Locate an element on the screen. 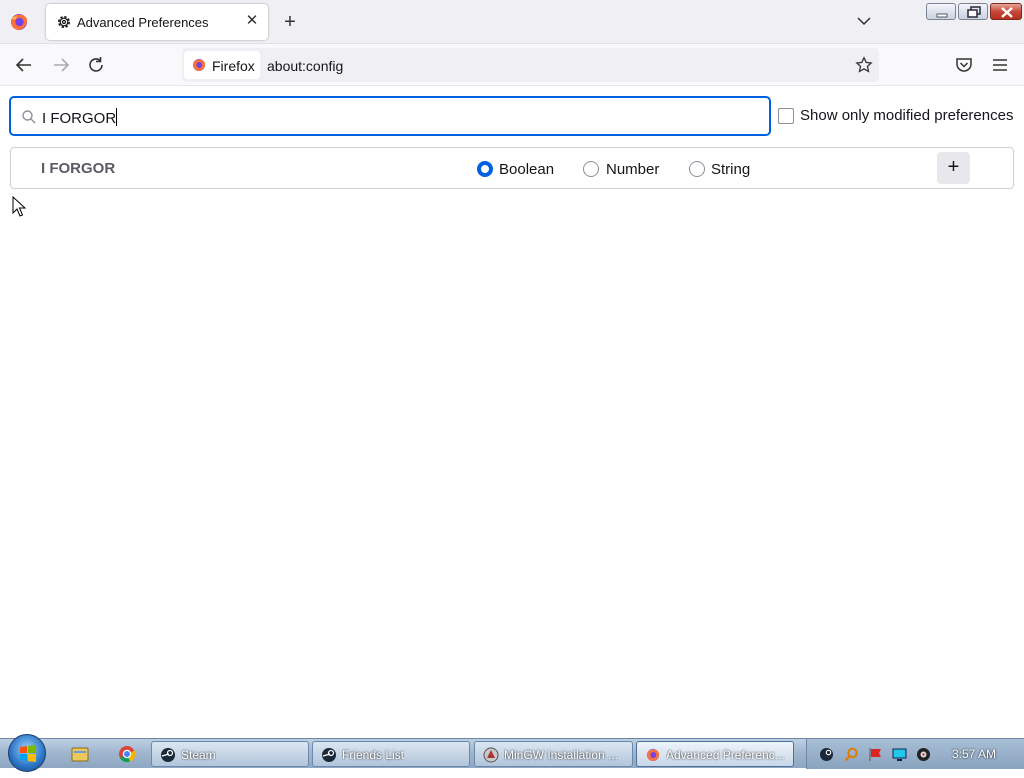  taskbar-window-label: Friends List is located at coordinates (373, 755).